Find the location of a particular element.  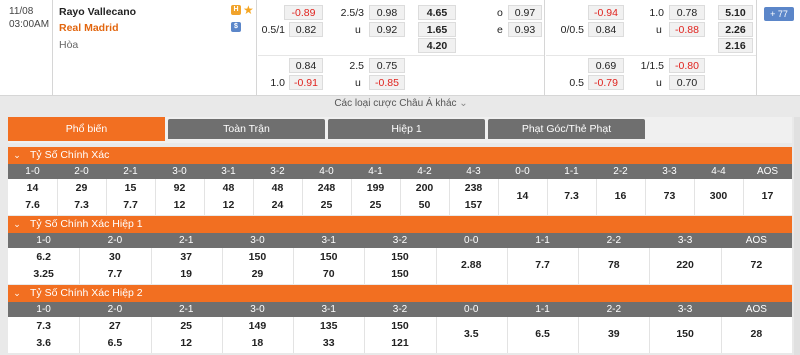

away-score-odd: 121 is located at coordinates (399, 343).